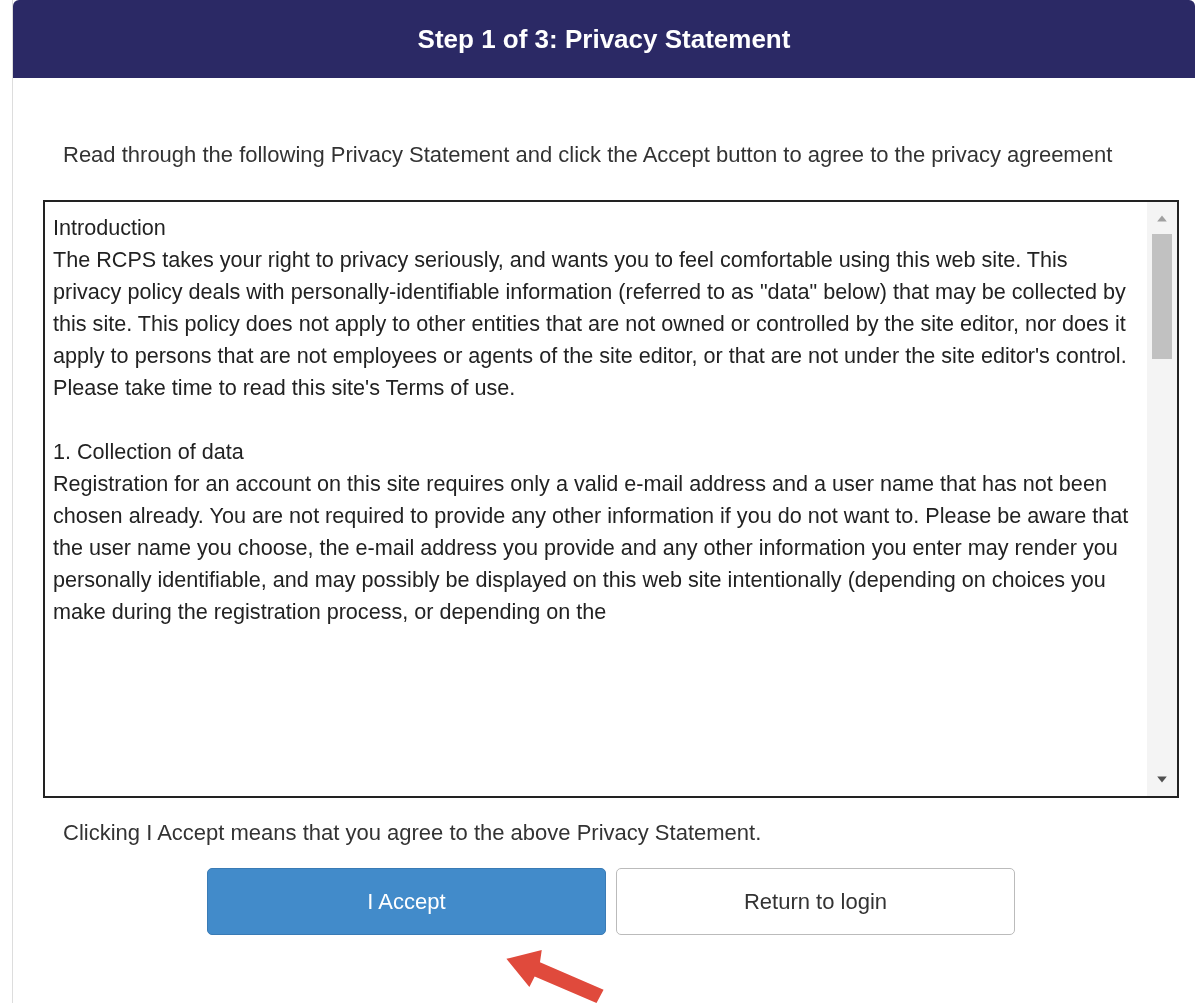 The width and height of the screenshot is (1195, 1003). I want to click on section-paragraph: Registration for an account on this site requires only a valid e-mail address and a user name that has not been chosen already. You are not required to provide any other information if you do not want to. Please be aware that the user name you choose, the e-mail address you provide and any other information you enter may render you personally identifiable, and may possibly be displayed on this web site intentionally (depending on choices you make during the registration process, or depending on the, so click(591, 548).